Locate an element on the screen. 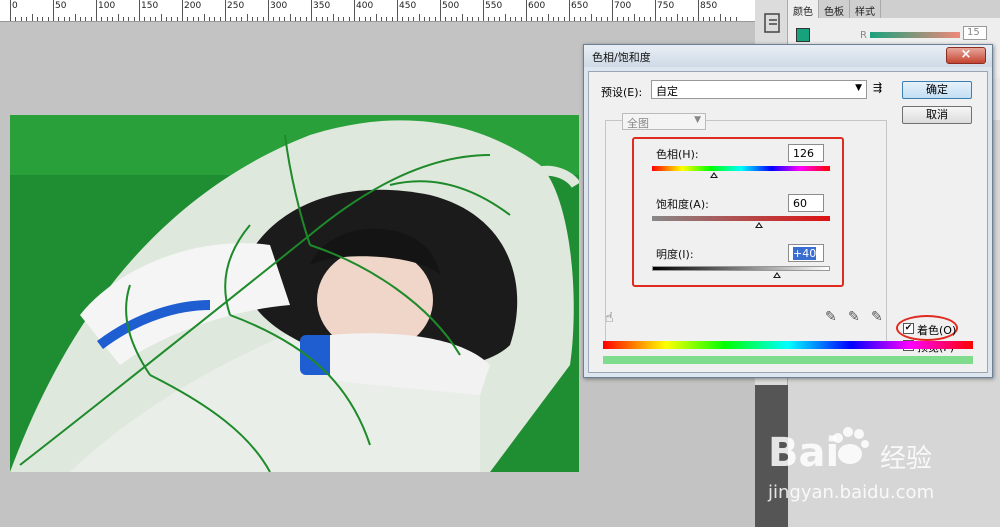 The height and width of the screenshot is (527, 1000). saturation-slider-thumb is located at coordinates (758, 225).